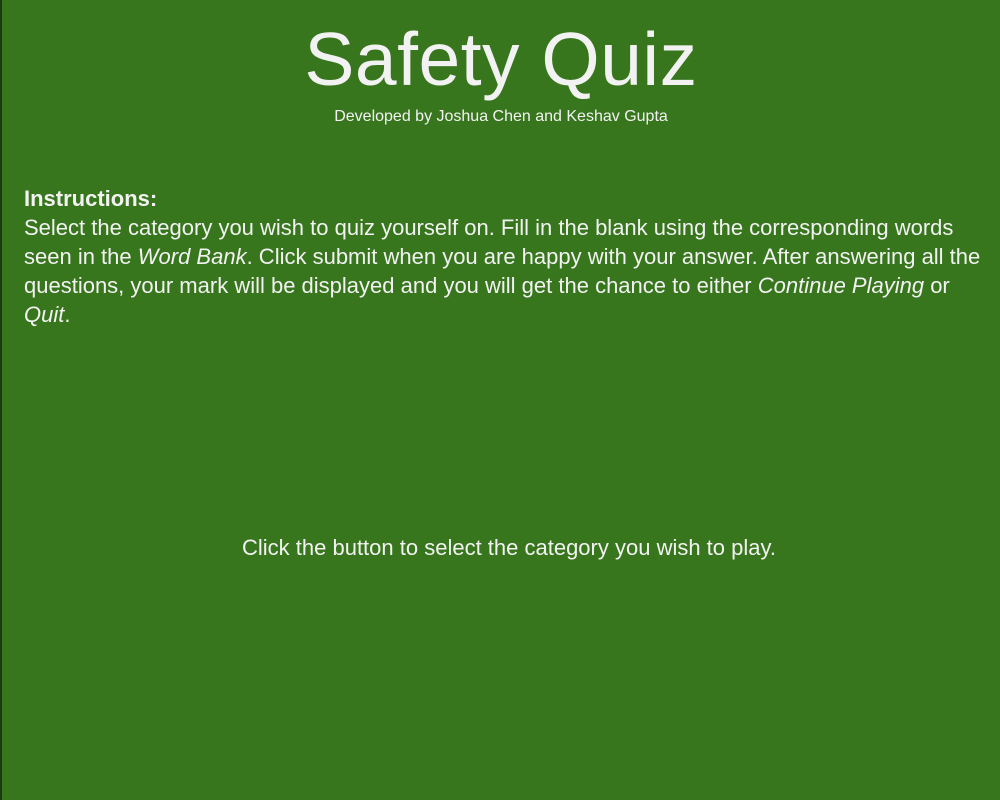 This screenshot has height=800, width=1000. Describe the element at coordinates (44, 314) in the screenshot. I see `quit-term: Quit` at that location.